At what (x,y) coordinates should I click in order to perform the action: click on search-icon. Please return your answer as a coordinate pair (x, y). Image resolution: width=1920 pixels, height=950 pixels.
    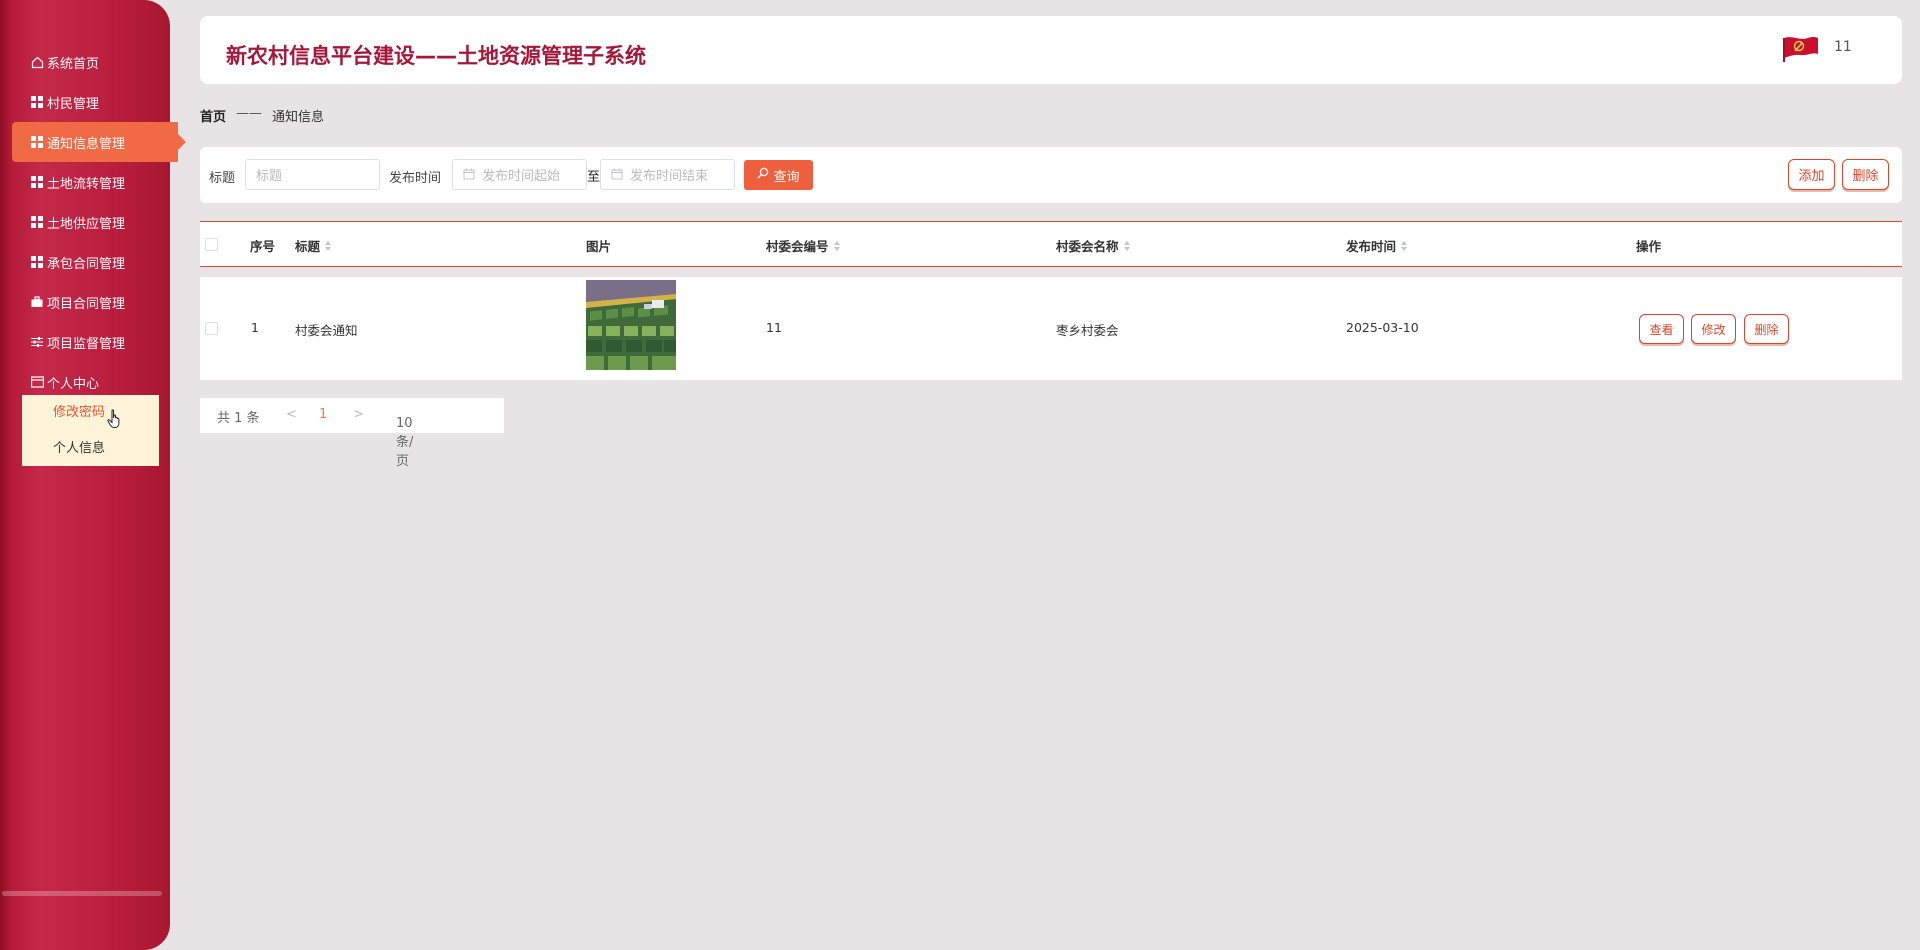
    Looking at the image, I should click on (763, 175).